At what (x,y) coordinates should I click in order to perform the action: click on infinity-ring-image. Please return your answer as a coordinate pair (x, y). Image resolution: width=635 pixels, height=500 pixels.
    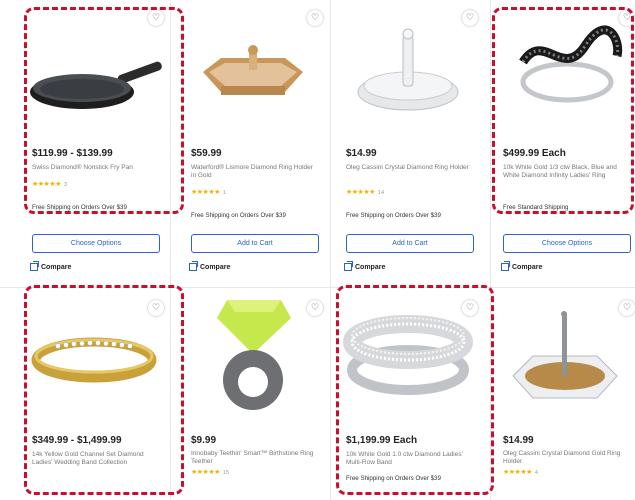
    Looking at the image, I should click on (571, 64).